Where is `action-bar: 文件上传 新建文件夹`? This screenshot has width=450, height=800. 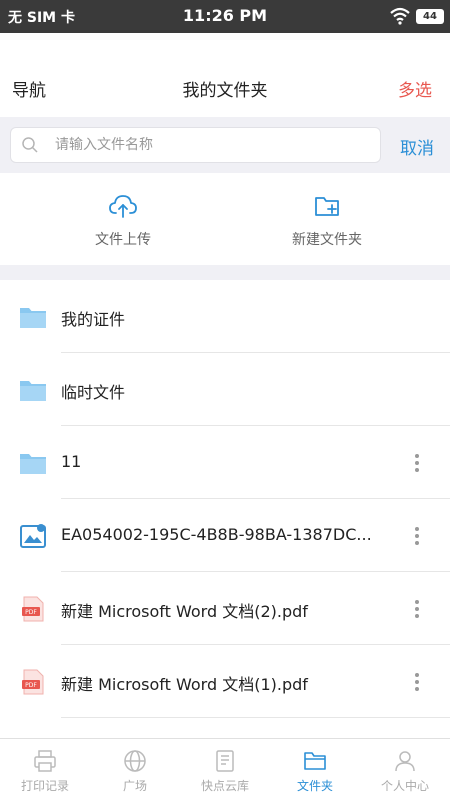 action-bar: 文件上传 新建文件夹 is located at coordinates (225, 219).